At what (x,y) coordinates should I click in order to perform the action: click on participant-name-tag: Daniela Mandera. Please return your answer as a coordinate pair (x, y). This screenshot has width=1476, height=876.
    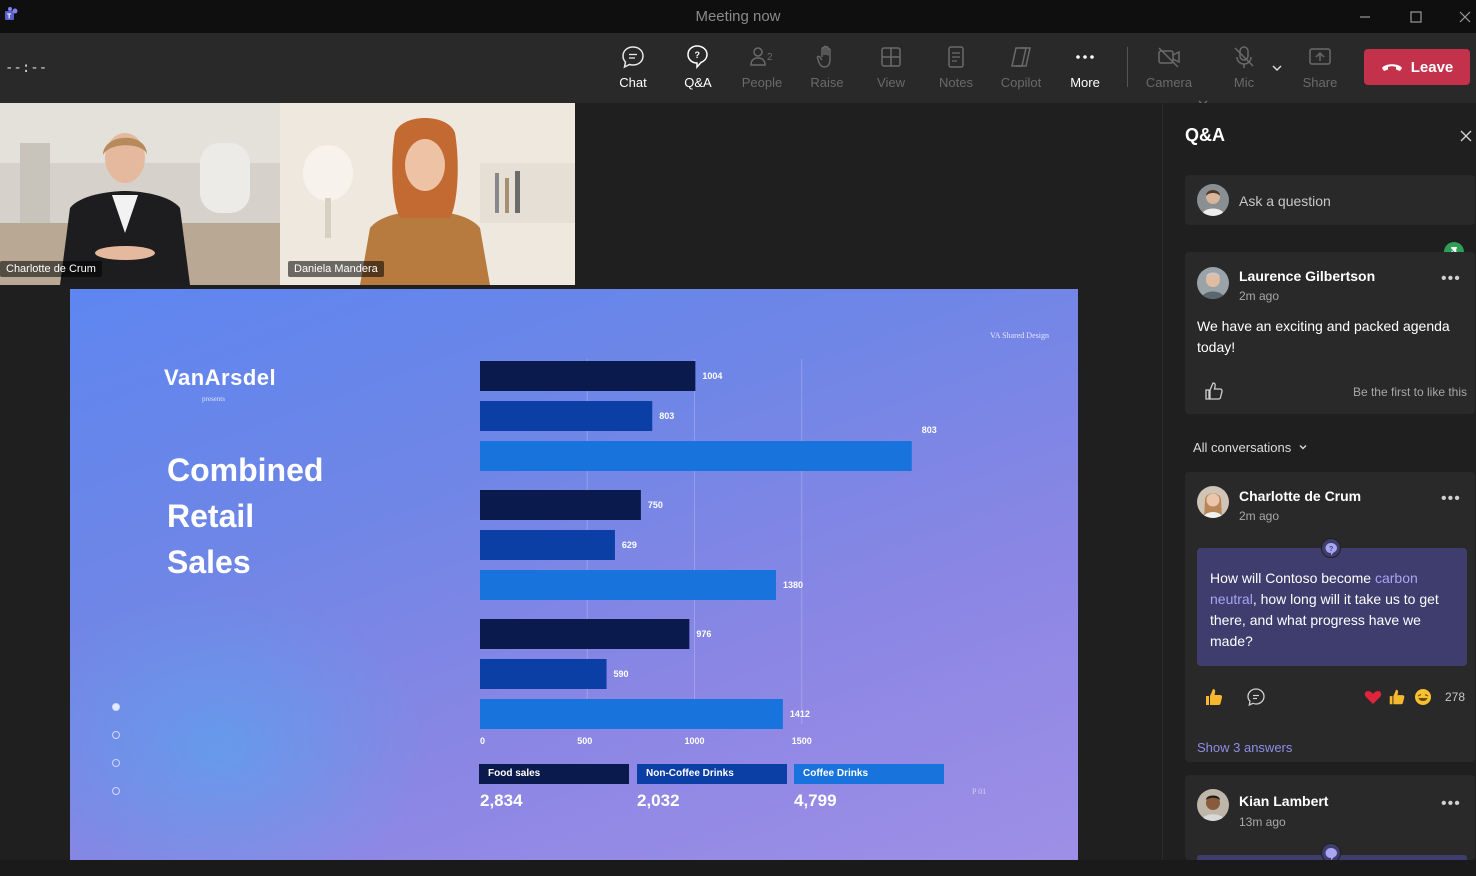
    Looking at the image, I should click on (336, 269).